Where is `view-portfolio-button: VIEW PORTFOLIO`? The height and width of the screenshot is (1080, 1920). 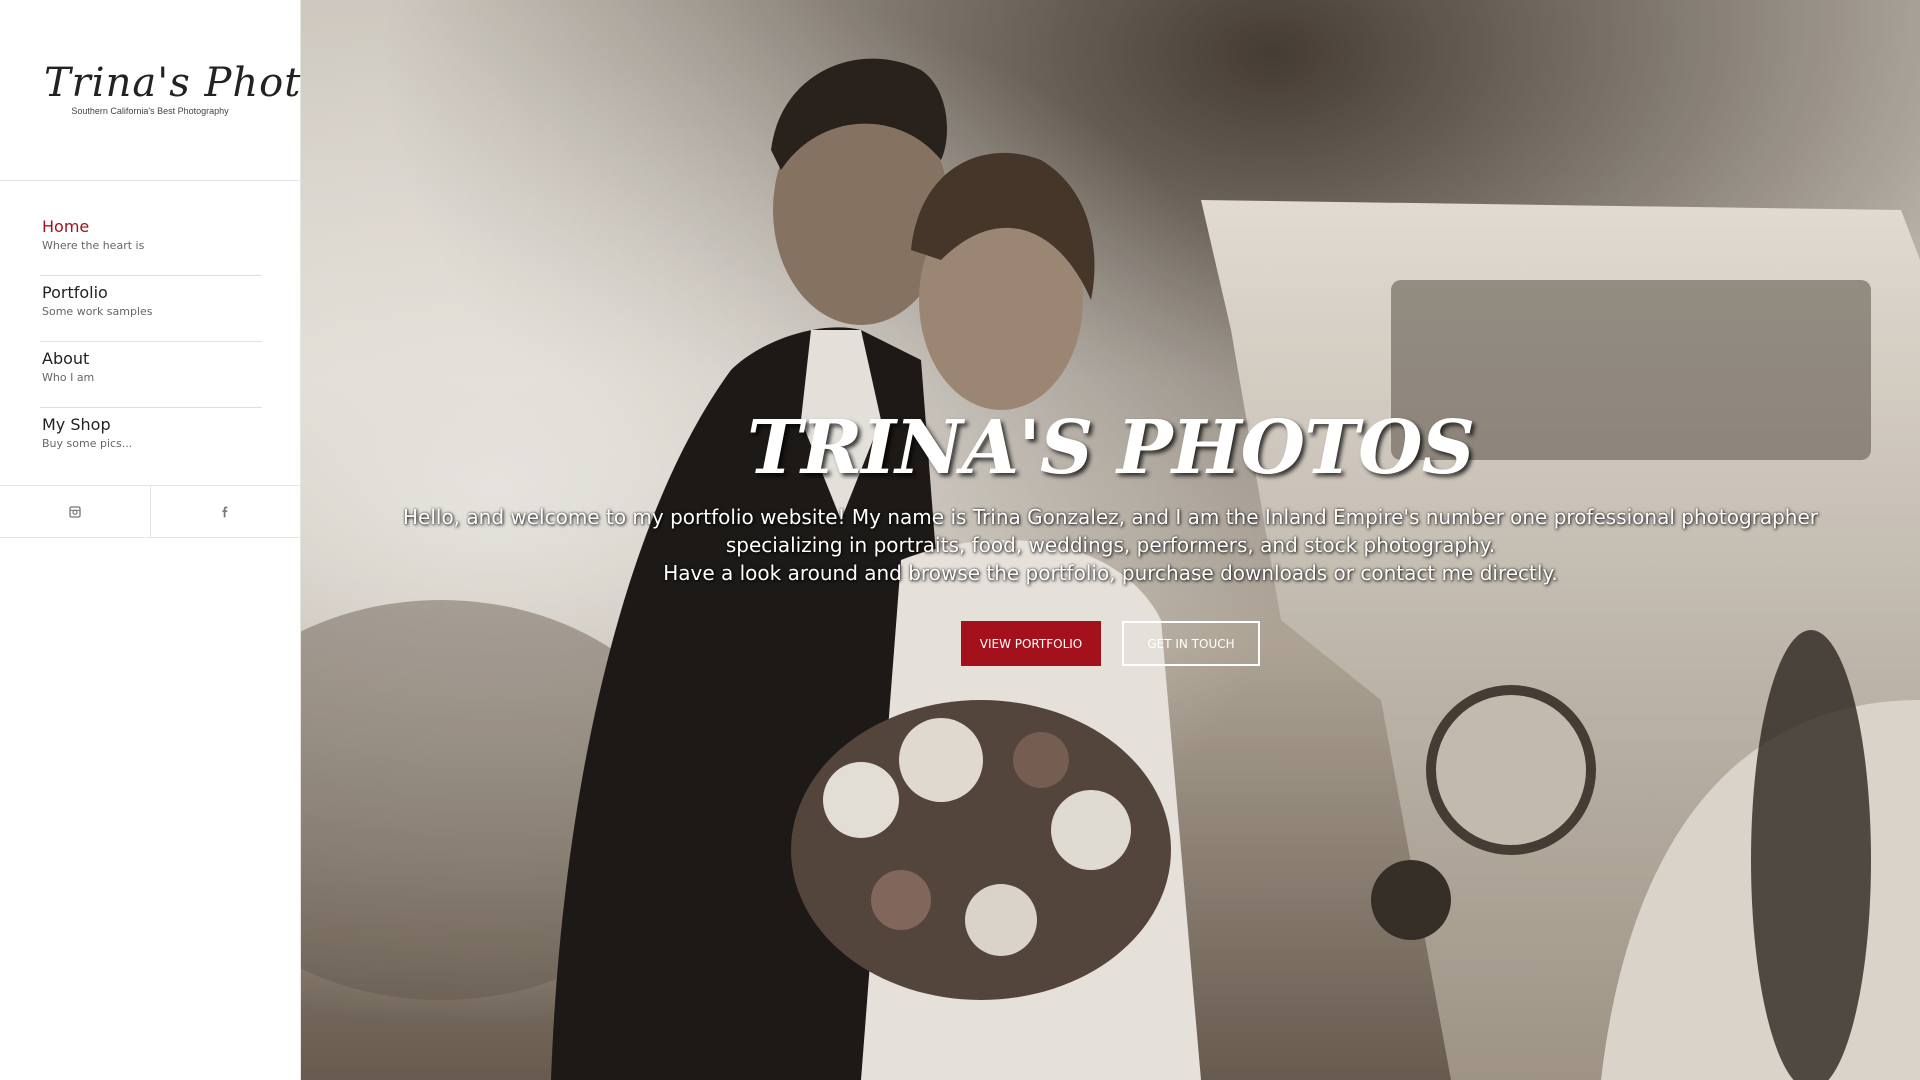 view-portfolio-button: VIEW PORTFOLIO is located at coordinates (1031, 643).